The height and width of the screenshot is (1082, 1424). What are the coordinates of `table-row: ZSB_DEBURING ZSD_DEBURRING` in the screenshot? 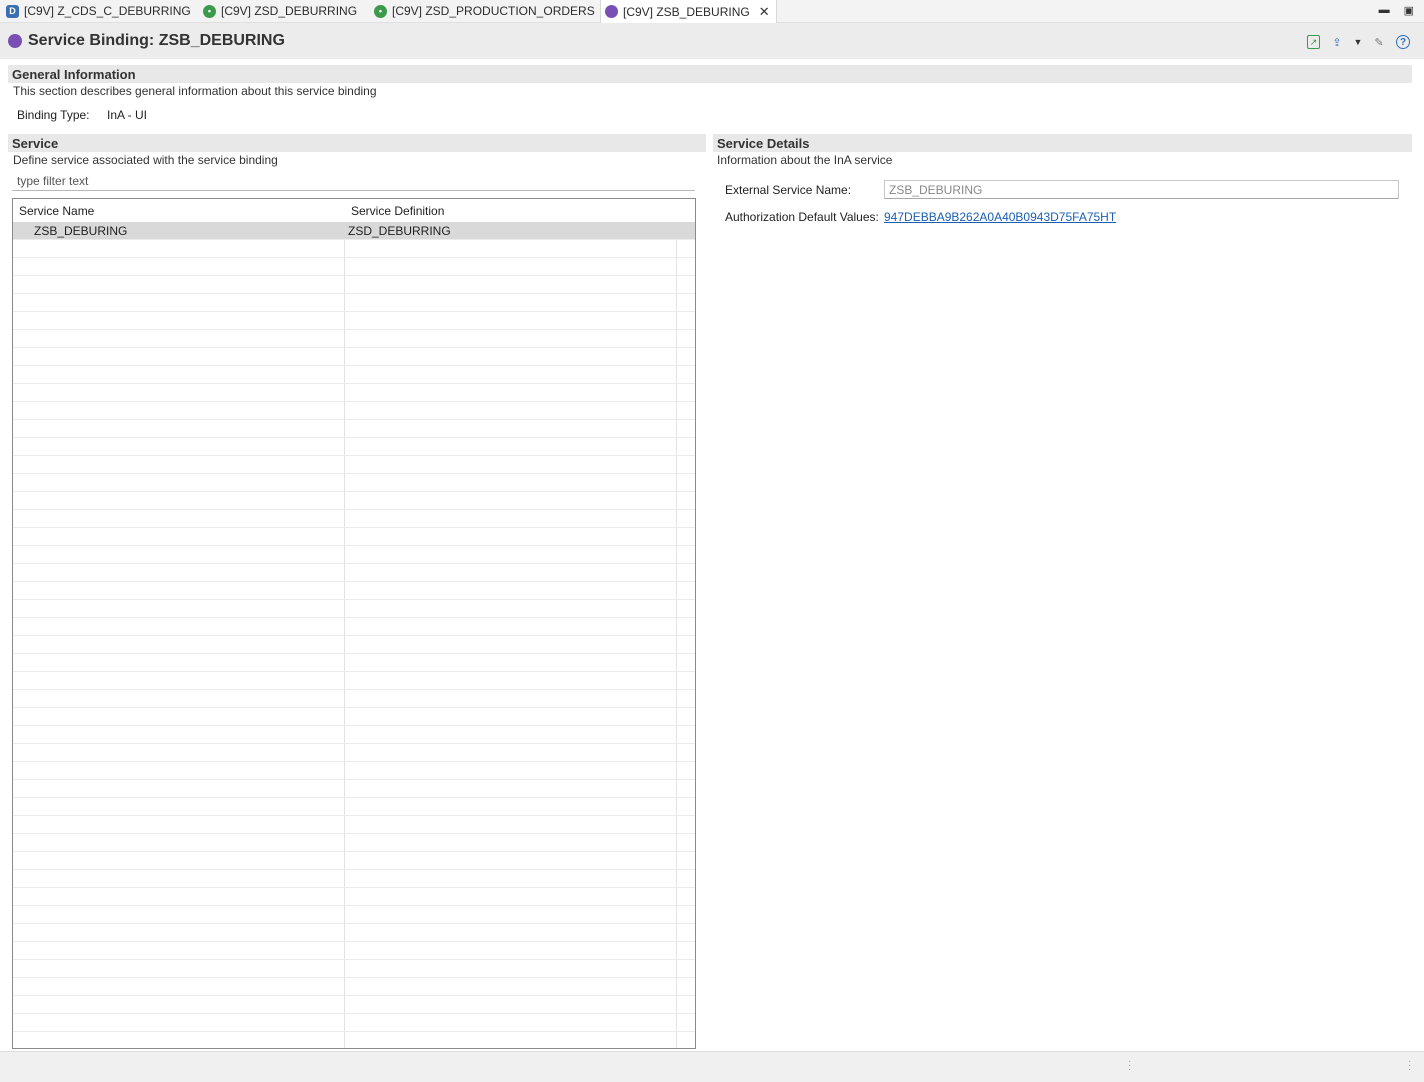 It's located at (354, 231).